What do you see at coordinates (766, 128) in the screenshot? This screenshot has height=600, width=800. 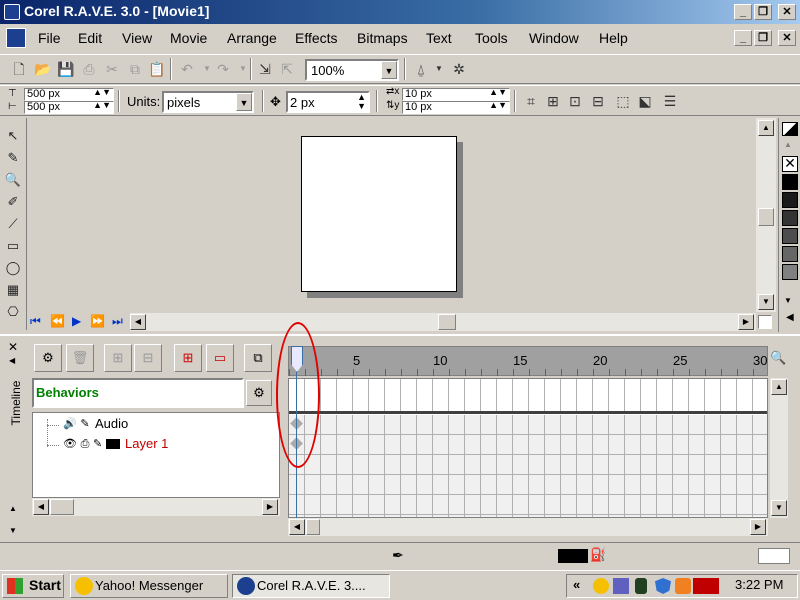 I see `scroll-up-icon: ▲` at bounding box center [766, 128].